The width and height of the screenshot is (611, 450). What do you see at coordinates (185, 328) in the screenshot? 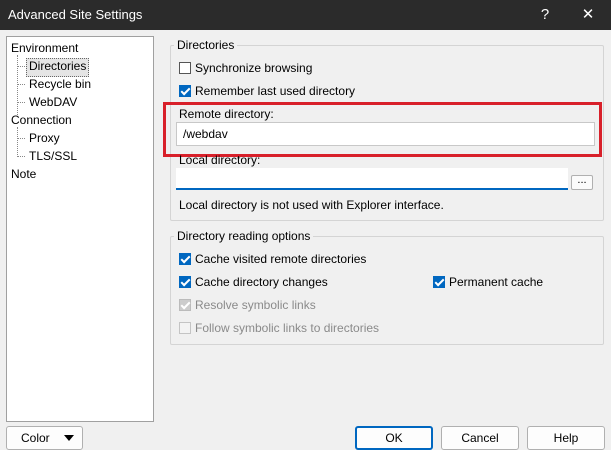
I see `checkbox-unchecked-disabled-icon` at bounding box center [185, 328].